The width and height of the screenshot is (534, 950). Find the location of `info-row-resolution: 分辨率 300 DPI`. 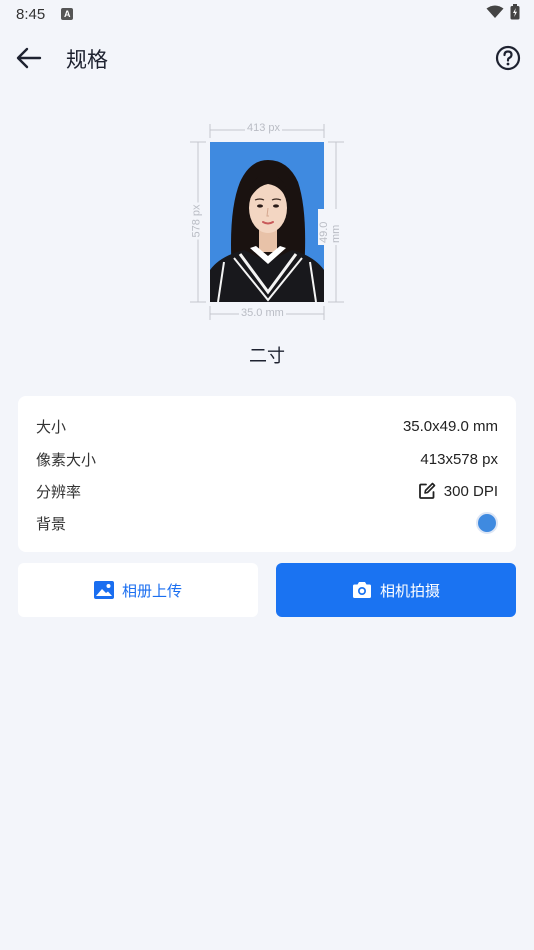

info-row-resolution: 分辨率 300 DPI is located at coordinates (267, 491).